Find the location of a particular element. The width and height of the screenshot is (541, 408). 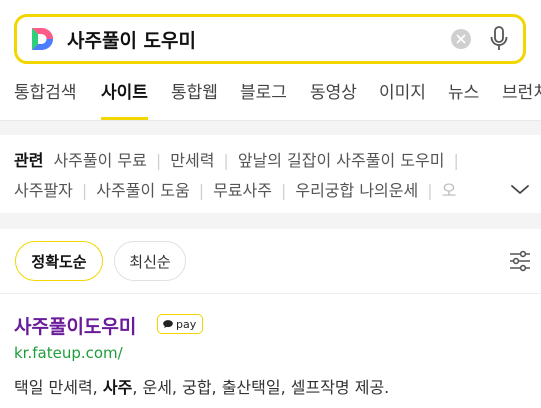

tab-integrated-web: 통합웹 is located at coordinates (194, 99).